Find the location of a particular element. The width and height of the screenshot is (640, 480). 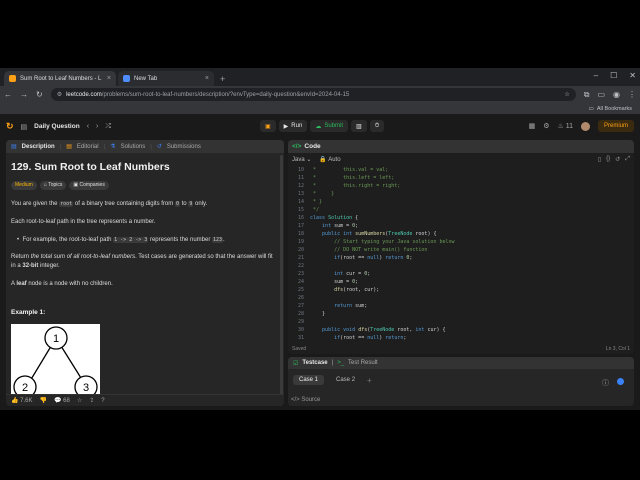

code-line: if(root == null) return 0; is located at coordinates (361, 258).